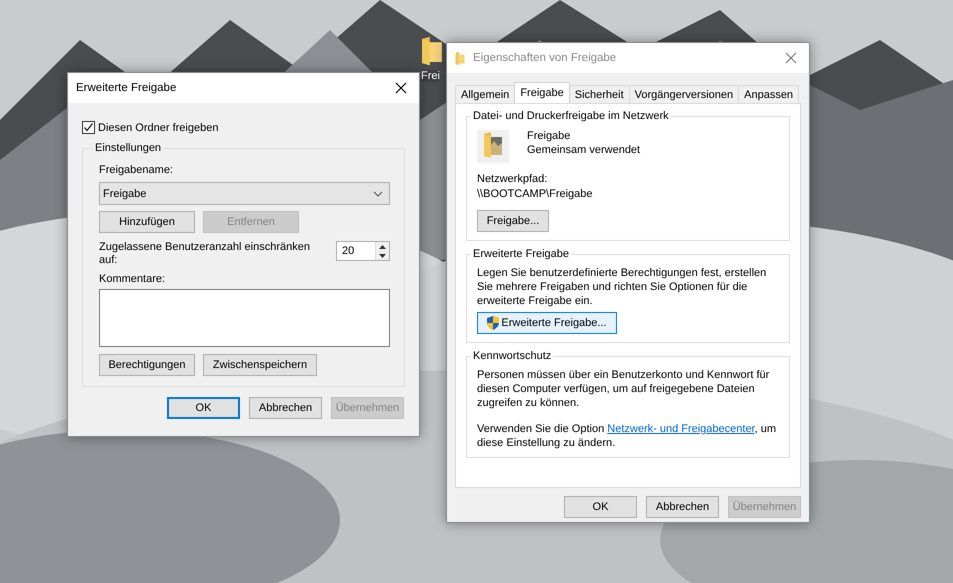 Image resolution: width=953 pixels, height=583 pixels. I want to click on down-arrow-icon, so click(382, 256).